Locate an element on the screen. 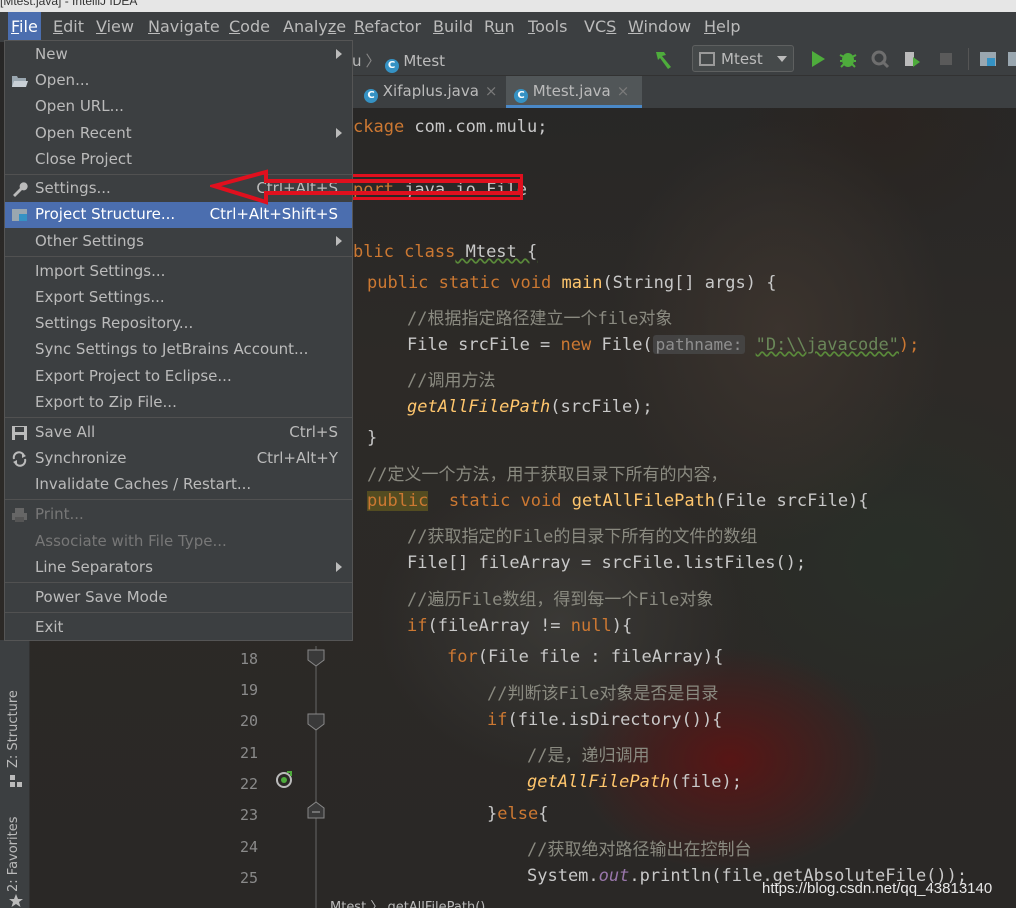 Image resolution: width=1016 pixels, height=908 pixels. application-icon is located at coordinates (707, 59).